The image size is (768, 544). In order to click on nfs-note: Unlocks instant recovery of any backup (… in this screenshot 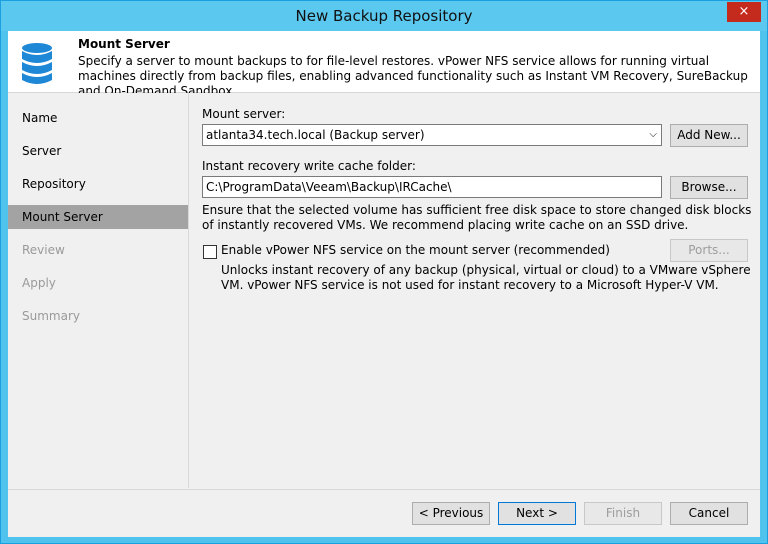, I will do `click(486, 277)`.